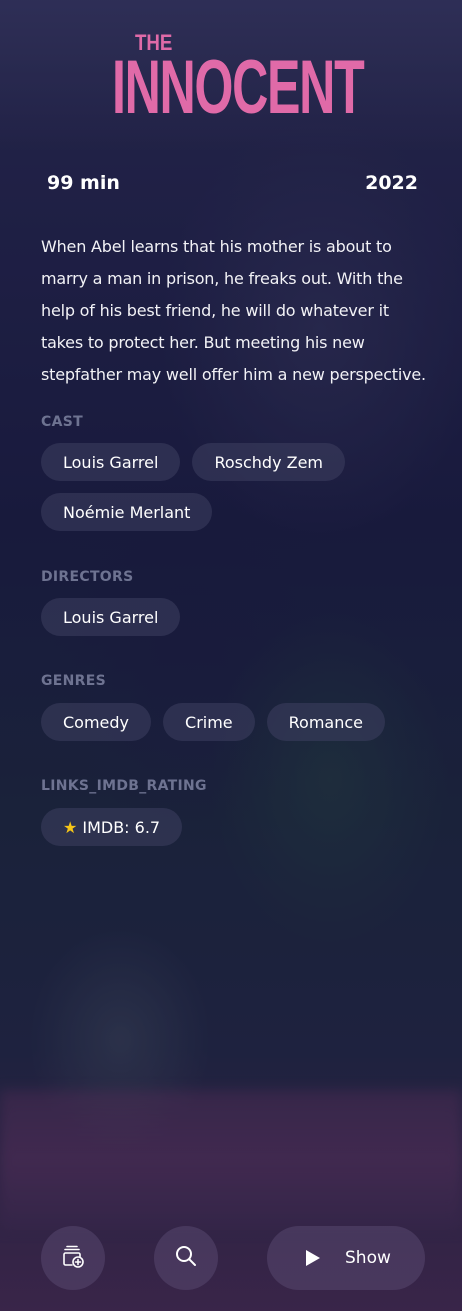 The width and height of the screenshot is (462, 1311). I want to click on star-icon: ★, so click(70, 827).